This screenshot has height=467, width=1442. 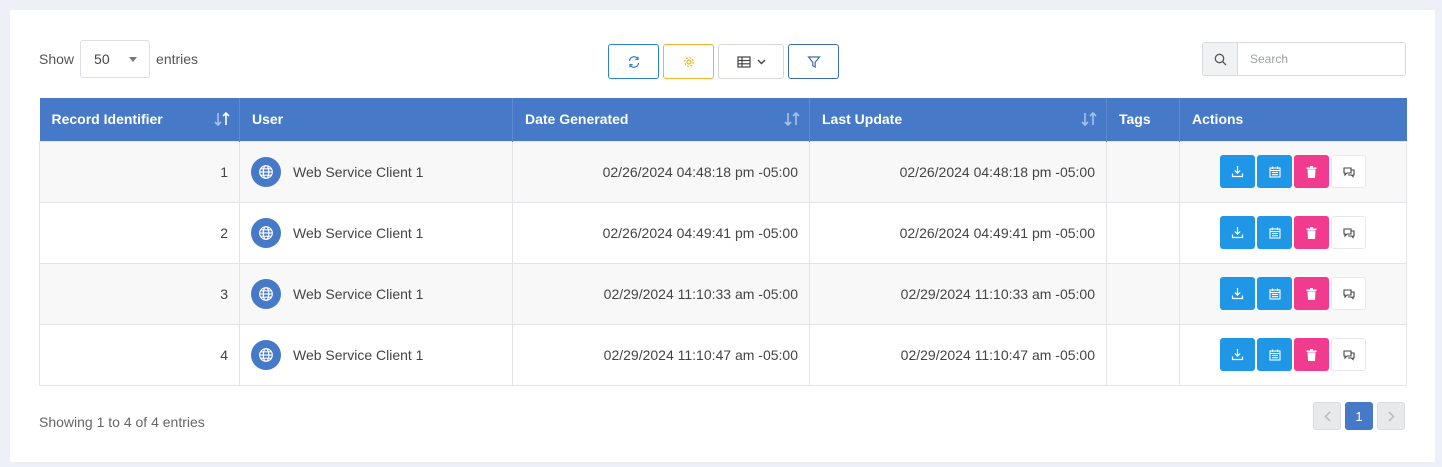 I want to click on show-label: Show, so click(x=57, y=59).